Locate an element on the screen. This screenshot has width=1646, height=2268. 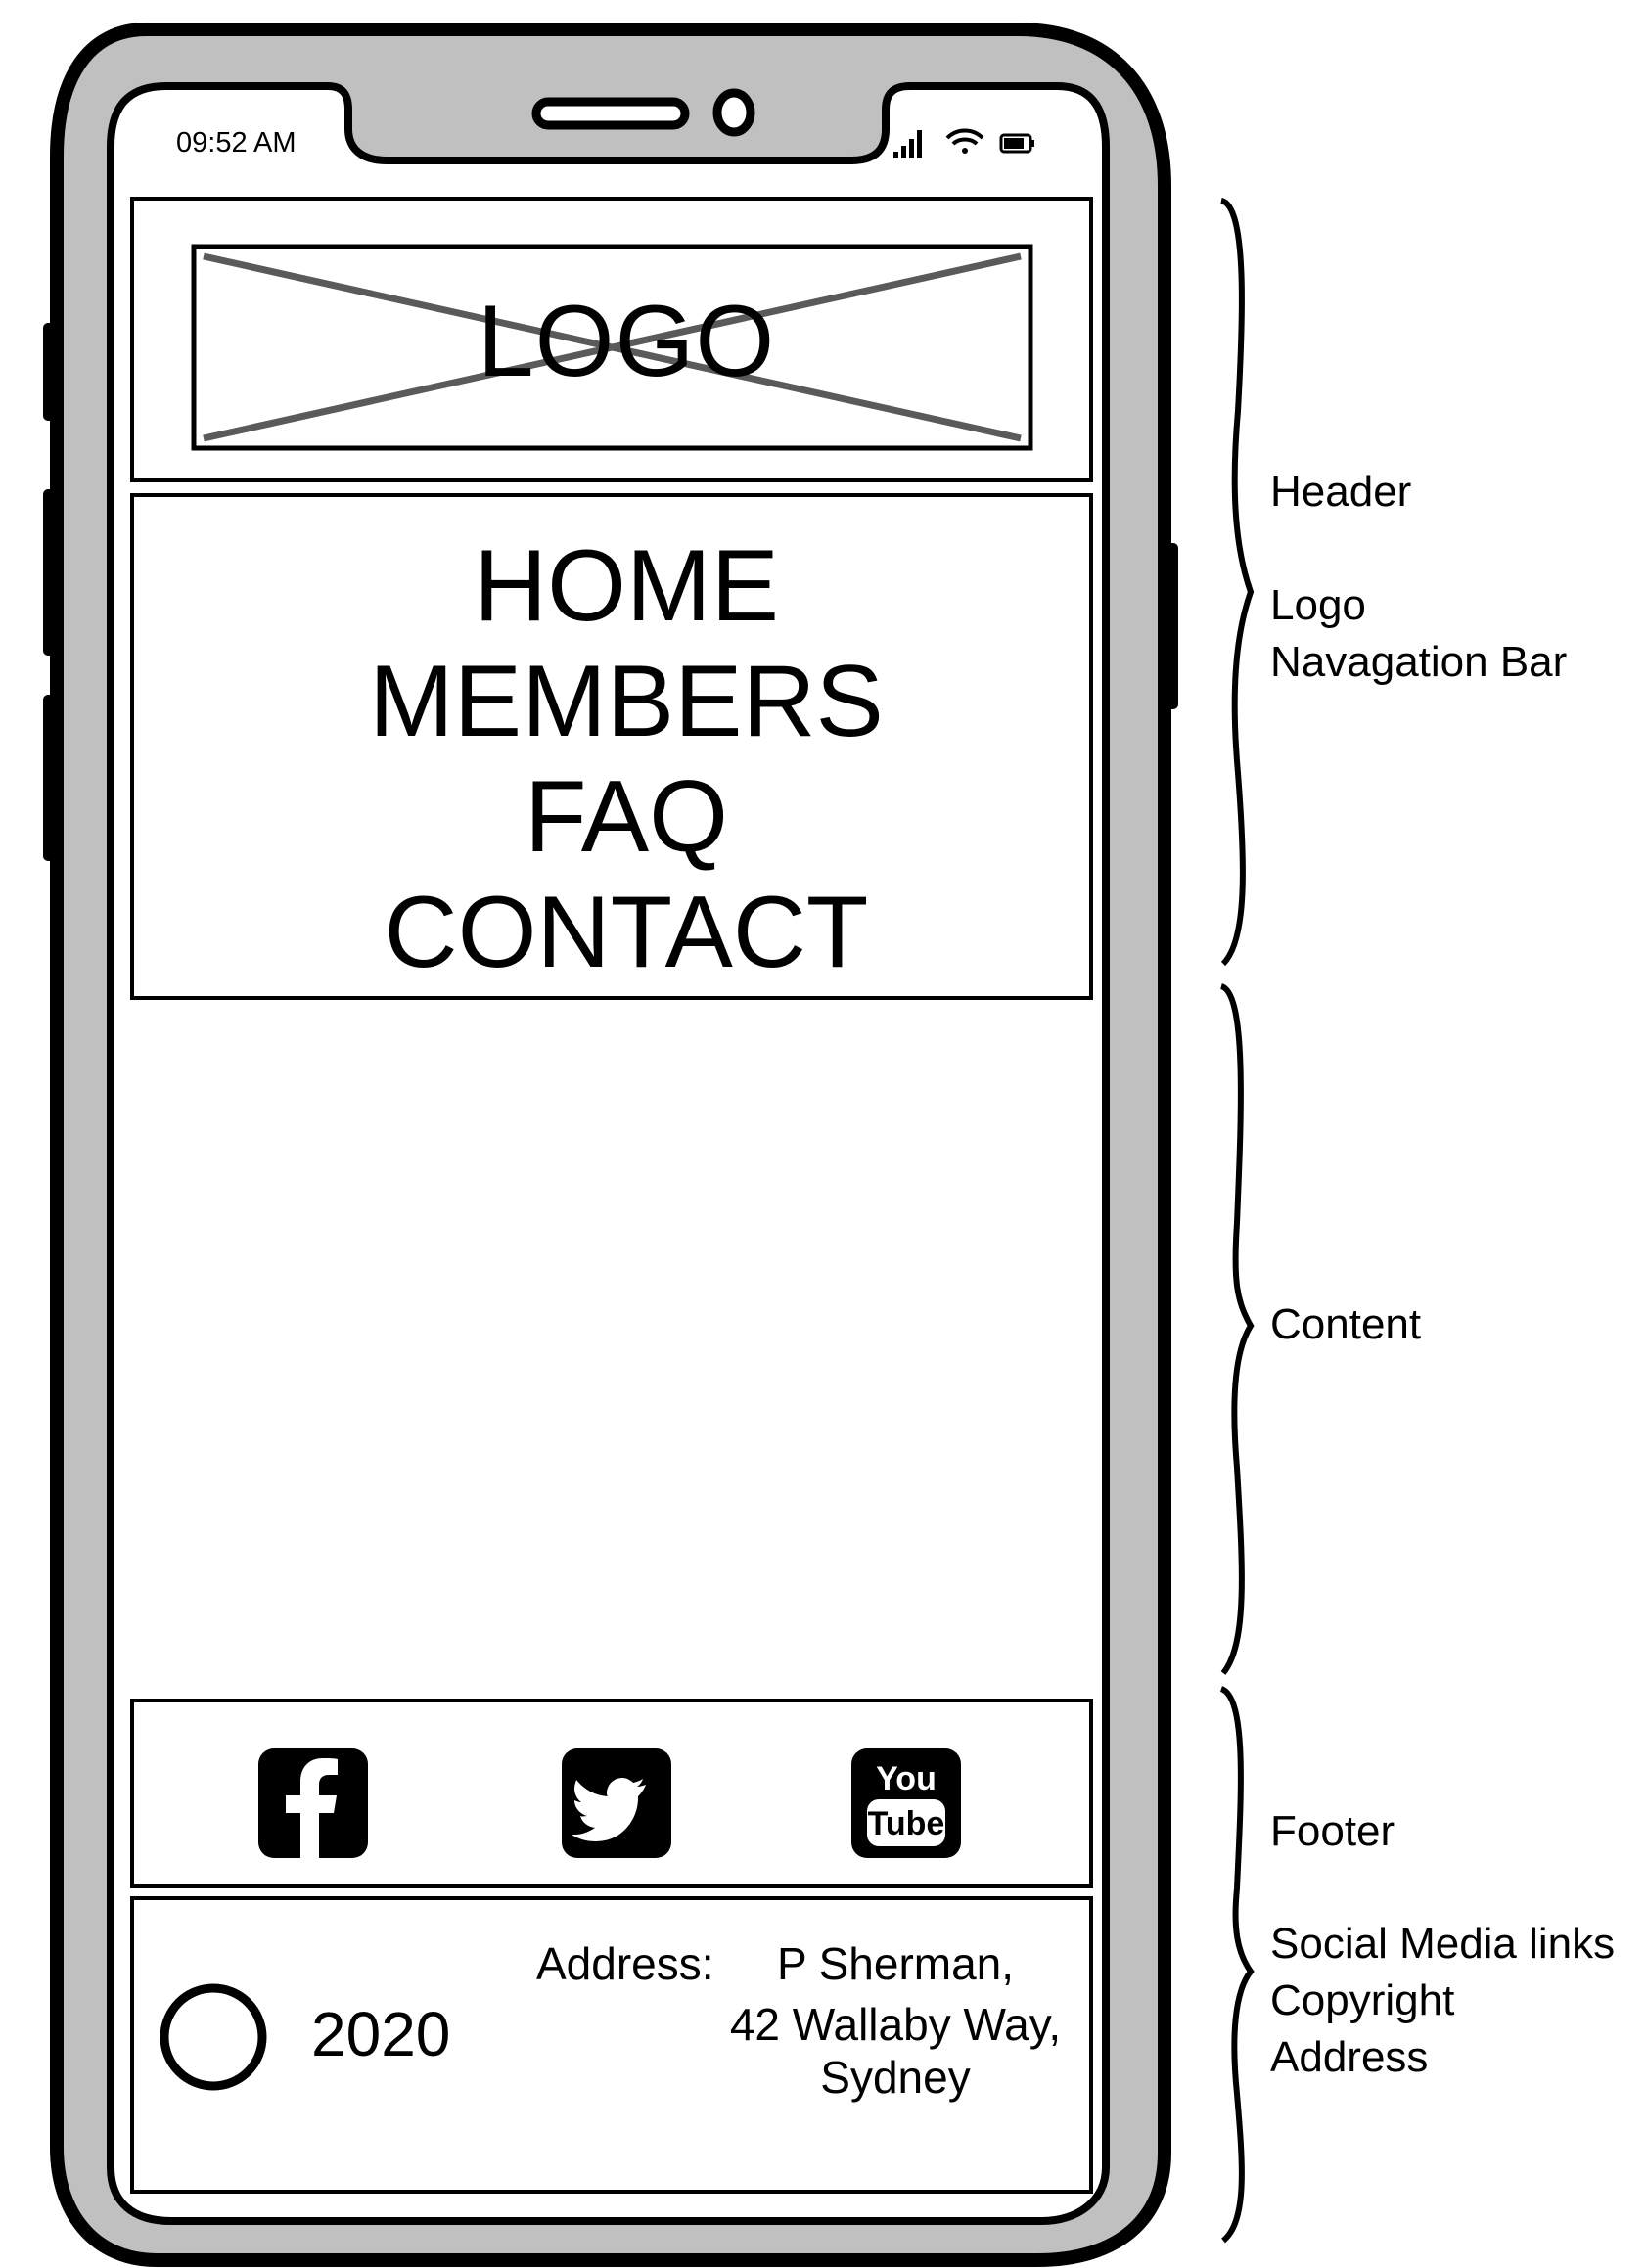
power-button is located at coordinates (1170, 626).